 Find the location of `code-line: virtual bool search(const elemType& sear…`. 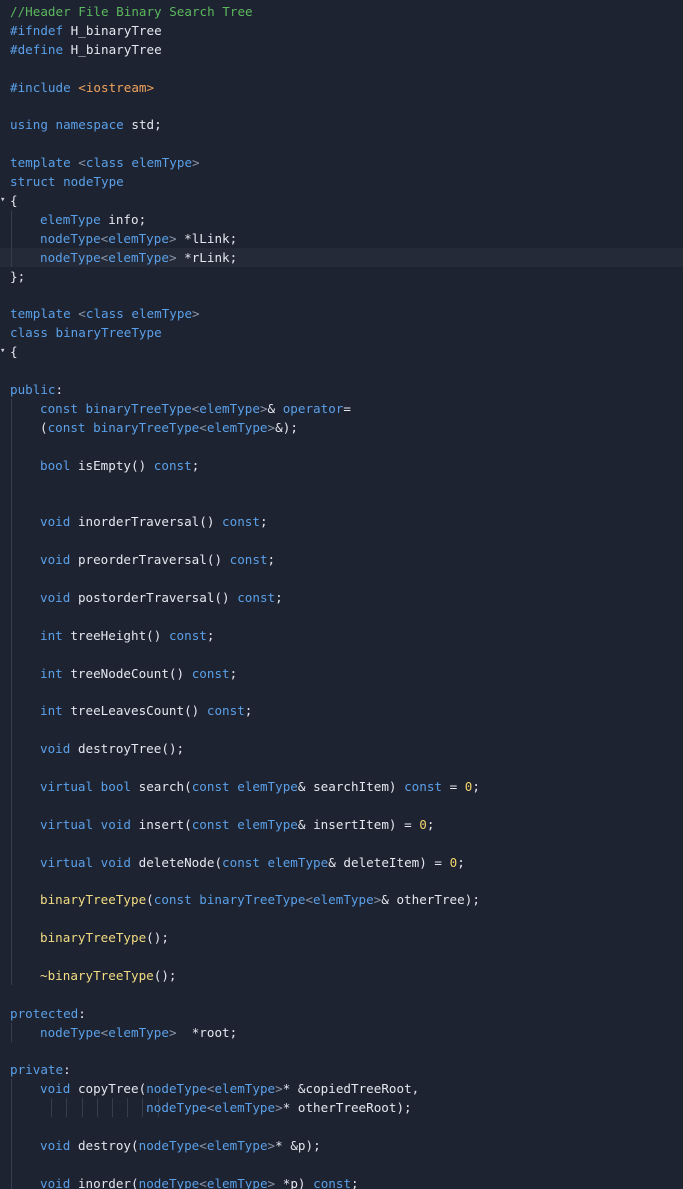

code-line: virtual bool search(const elemType& sear… is located at coordinates (341, 786).